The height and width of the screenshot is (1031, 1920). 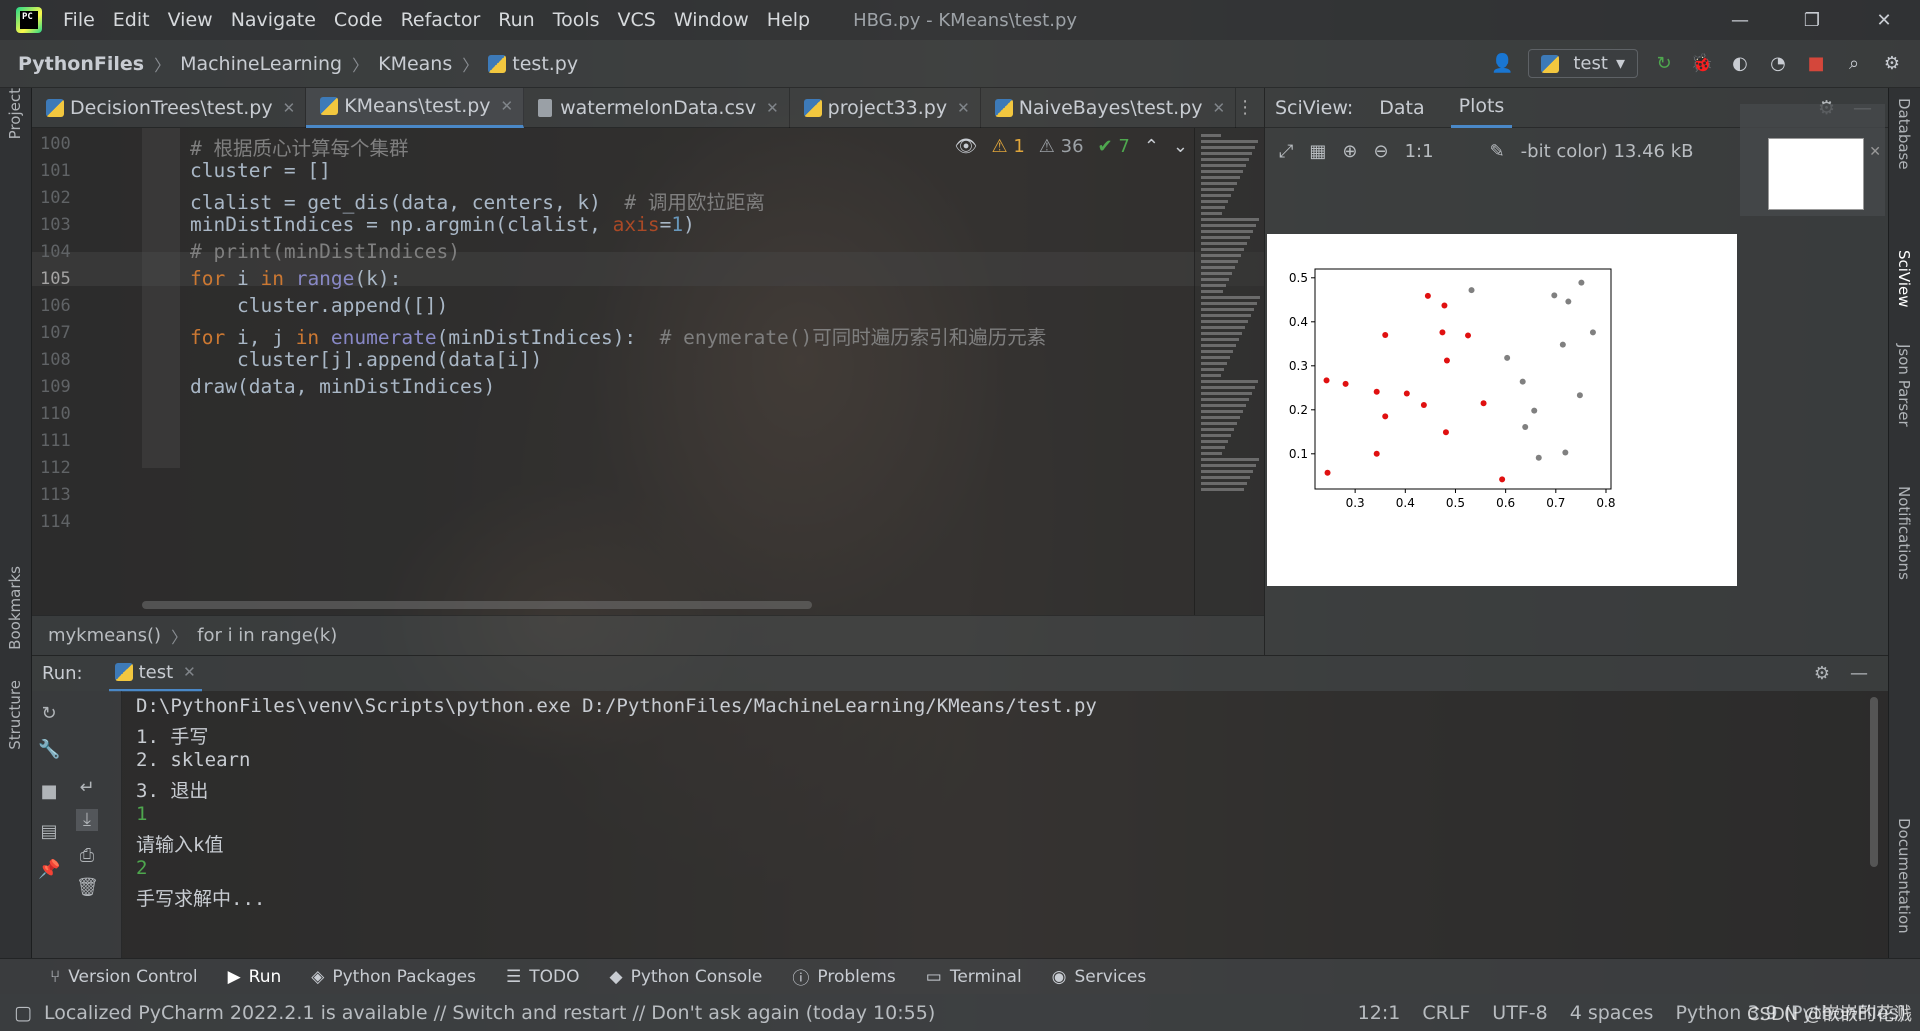 What do you see at coordinates (1286, 151) in the screenshot?
I see `fit-to-window-icon: ⤢` at bounding box center [1286, 151].